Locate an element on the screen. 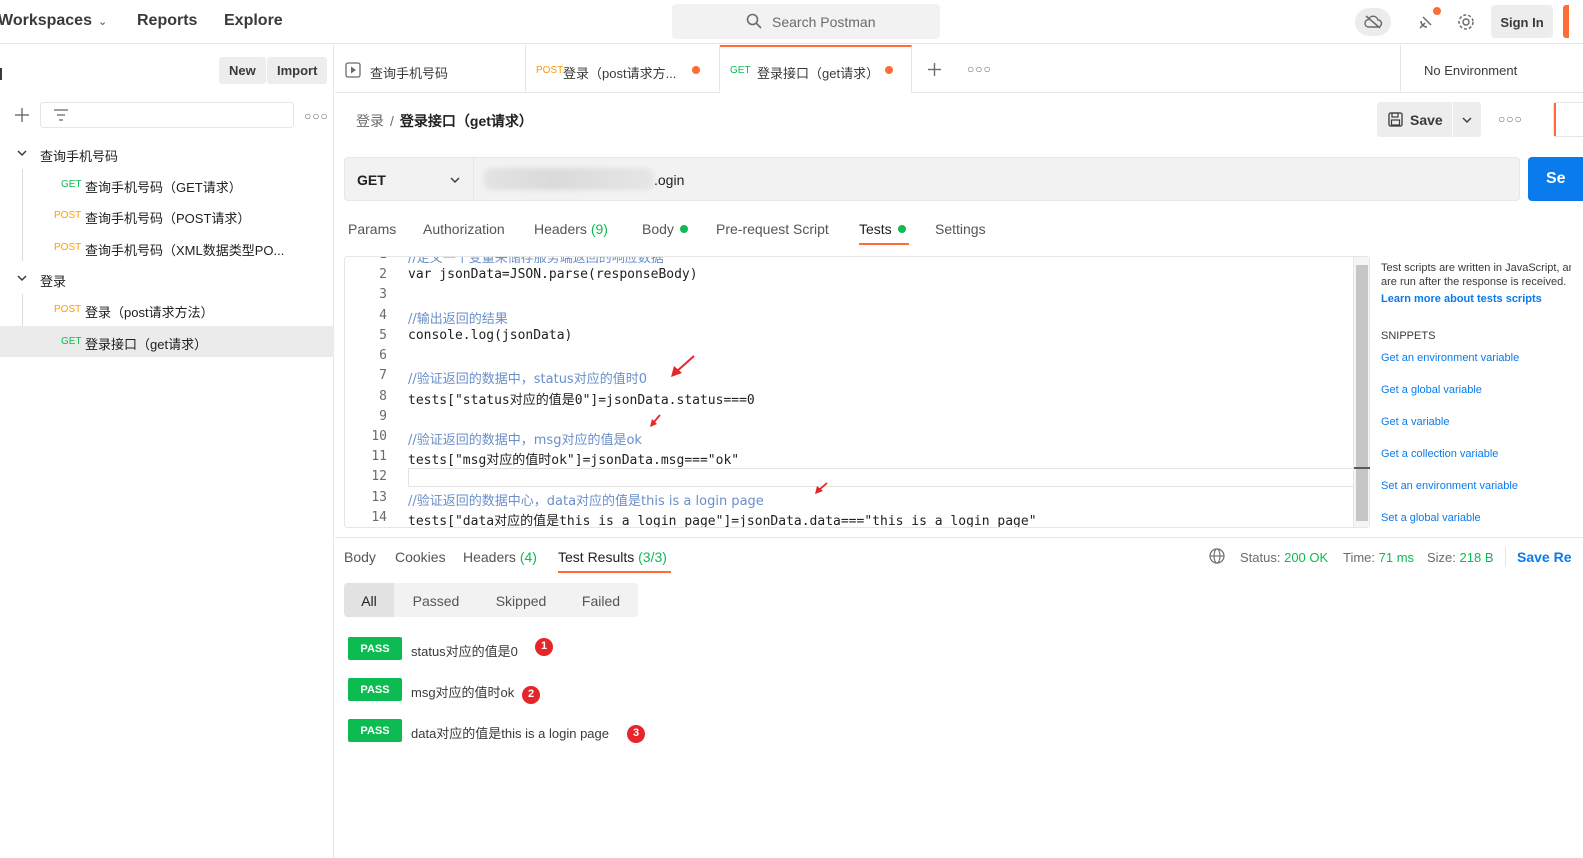 The height and width of the screenshot is (858, 1583). snippet-item: Set an environment variable is located at coordinates (1449, 486).